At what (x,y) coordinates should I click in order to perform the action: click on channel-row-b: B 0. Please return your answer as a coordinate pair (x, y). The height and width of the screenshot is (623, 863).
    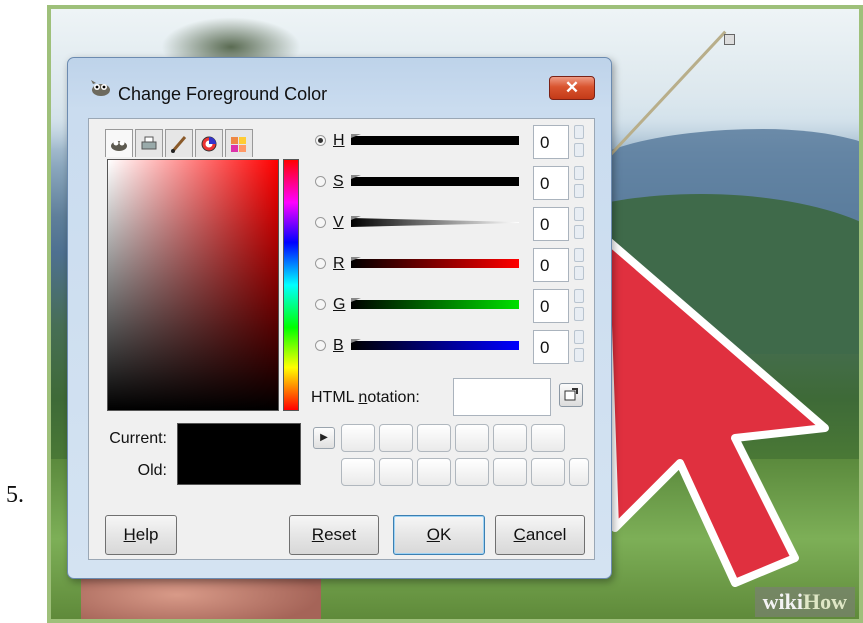
    Looking at the image, I should click on (451, 347).